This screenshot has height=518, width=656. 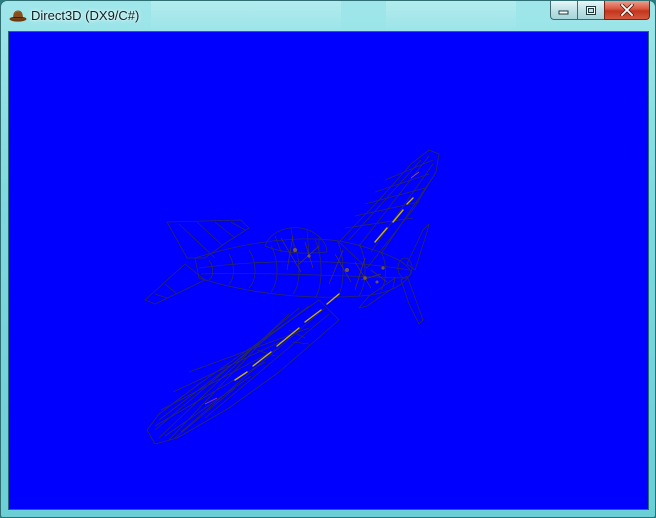 What do you see at coordinates (412, 300) in the screenshot?
I see `propeller-blade-bottom` at bounding box center [412, 300].